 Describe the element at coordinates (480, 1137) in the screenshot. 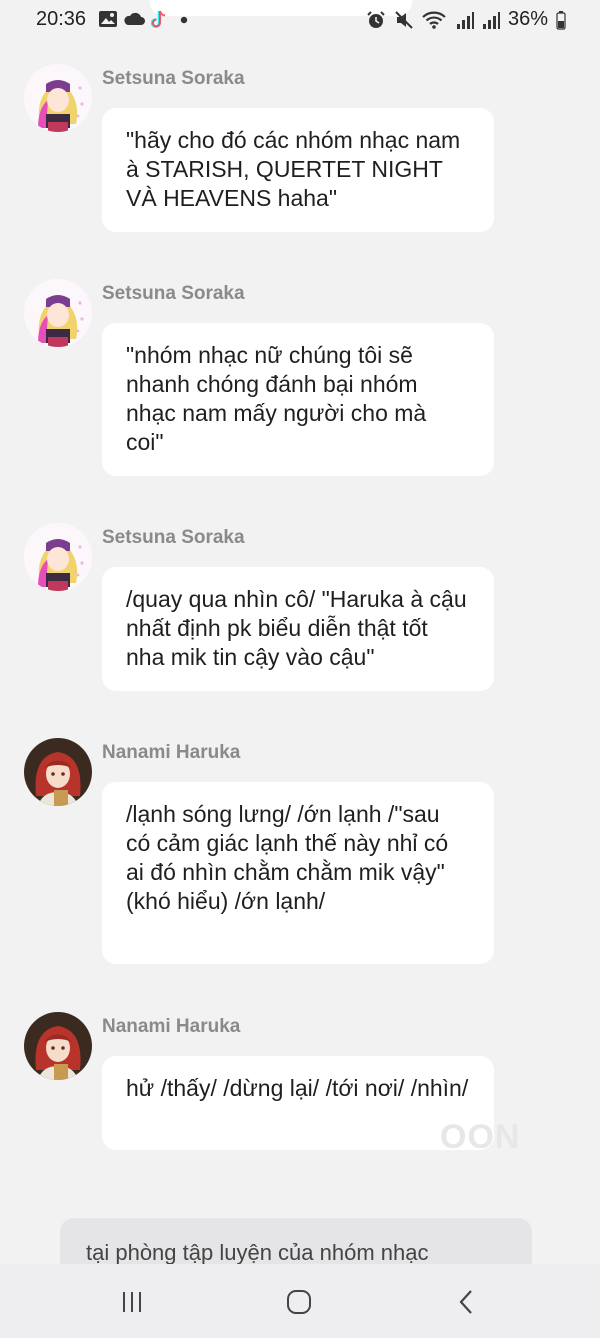

I see `watermark: OON` at that location.